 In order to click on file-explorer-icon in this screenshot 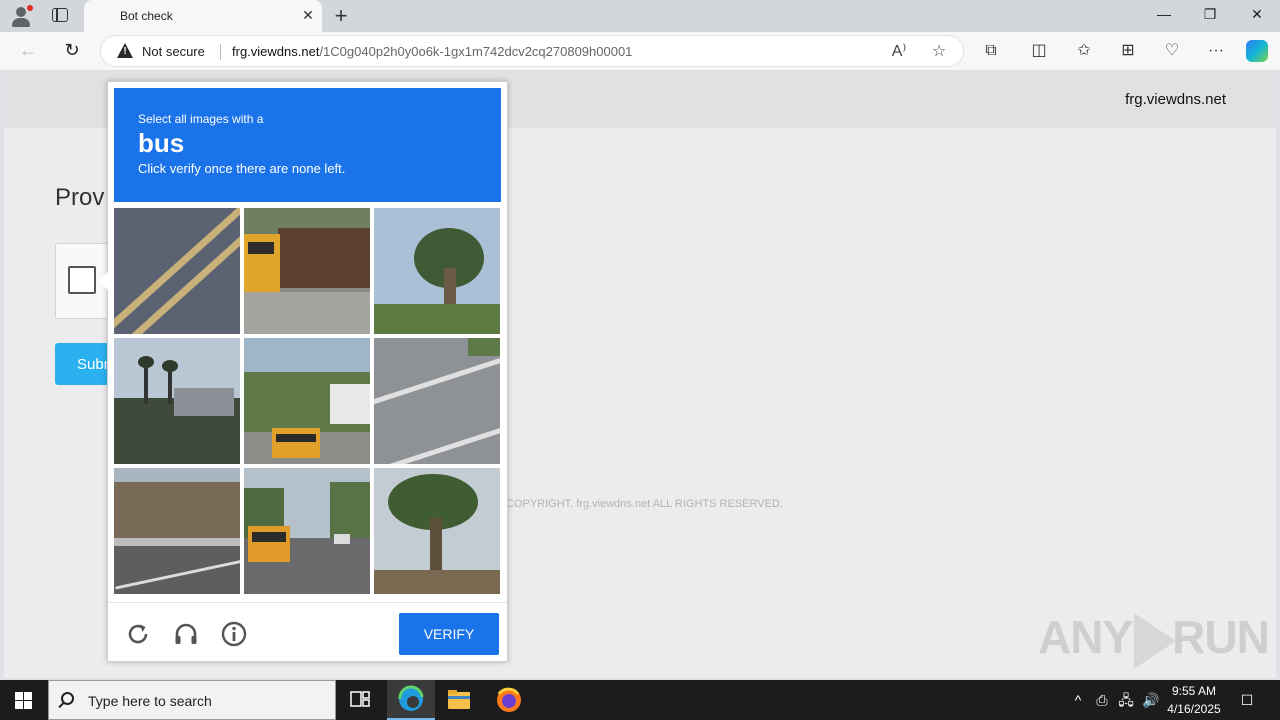, I will do `click(459, 700)`.